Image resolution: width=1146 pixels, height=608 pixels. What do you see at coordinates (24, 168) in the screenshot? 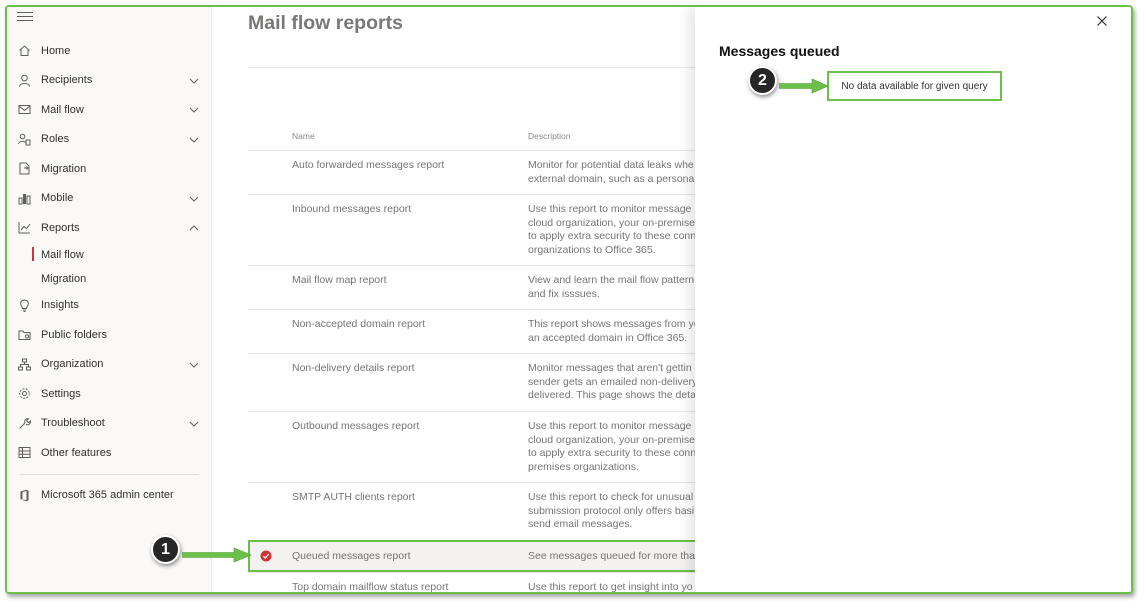
I see `migration-icon` at bounding box center [24, 168].